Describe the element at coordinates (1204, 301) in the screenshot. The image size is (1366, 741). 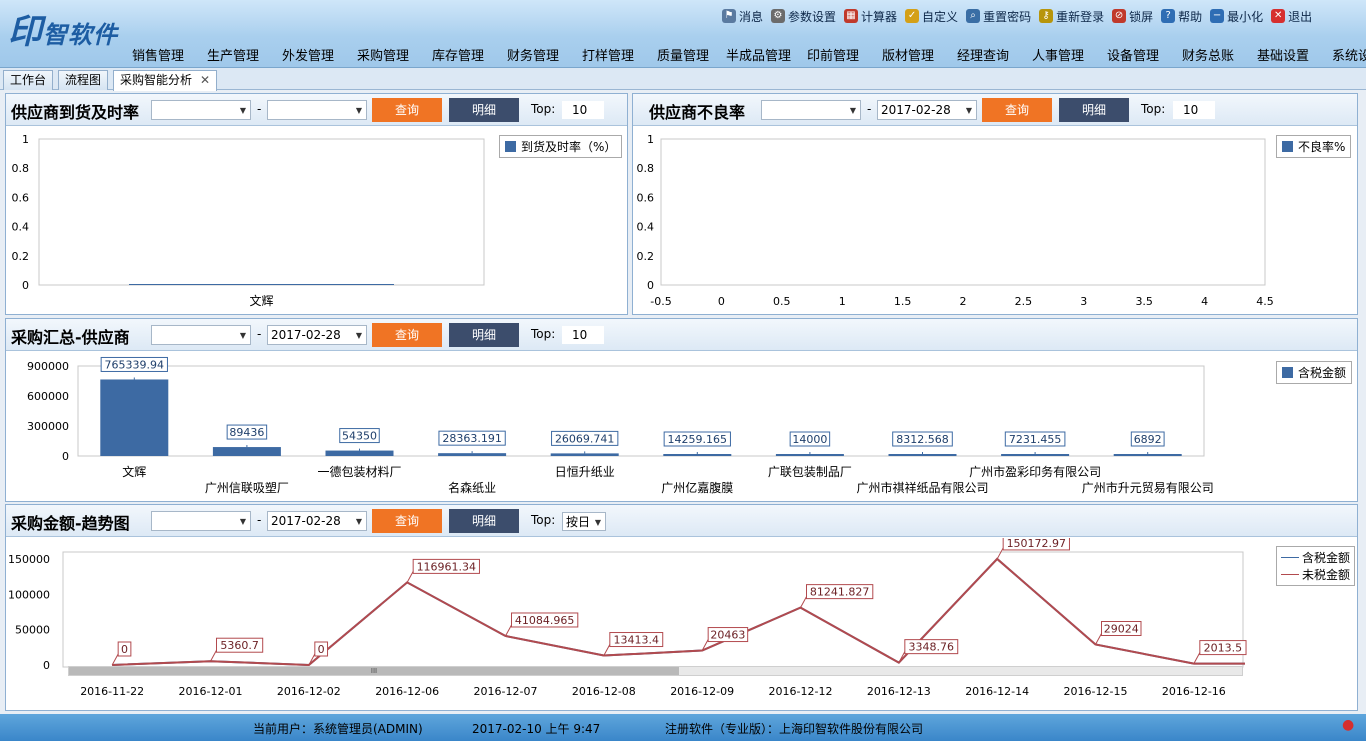
I see `x-tick-label: 4` at that location.